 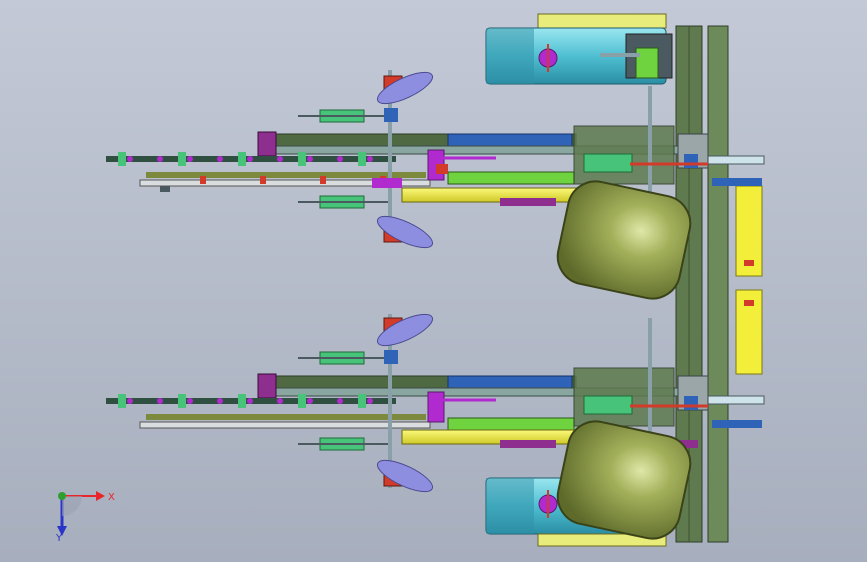 I want to click on origin-marker, so click(x=62, y=496).